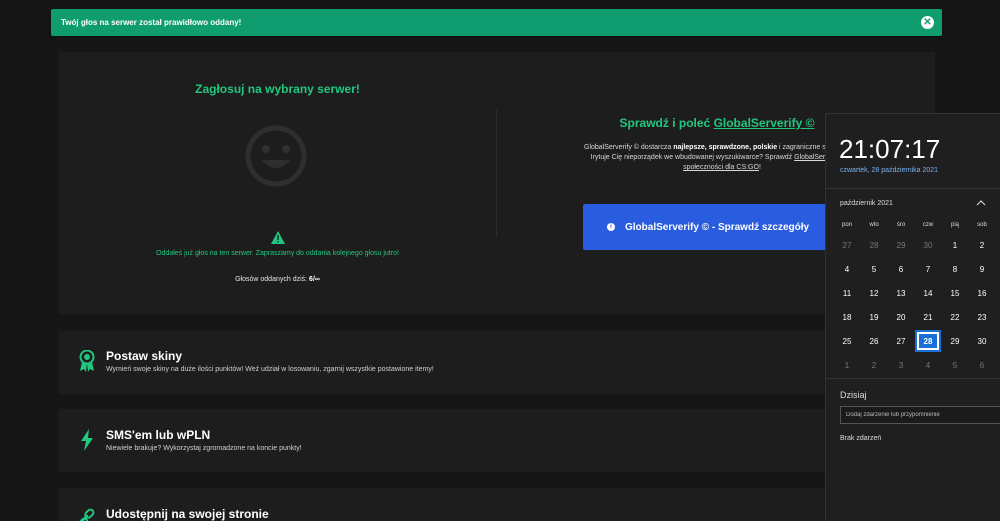 This screenshot has width=1000, height=521. Describe the element at coordinates (955, 269) in the screenshot. I see `calendar-day: 8` at that location.